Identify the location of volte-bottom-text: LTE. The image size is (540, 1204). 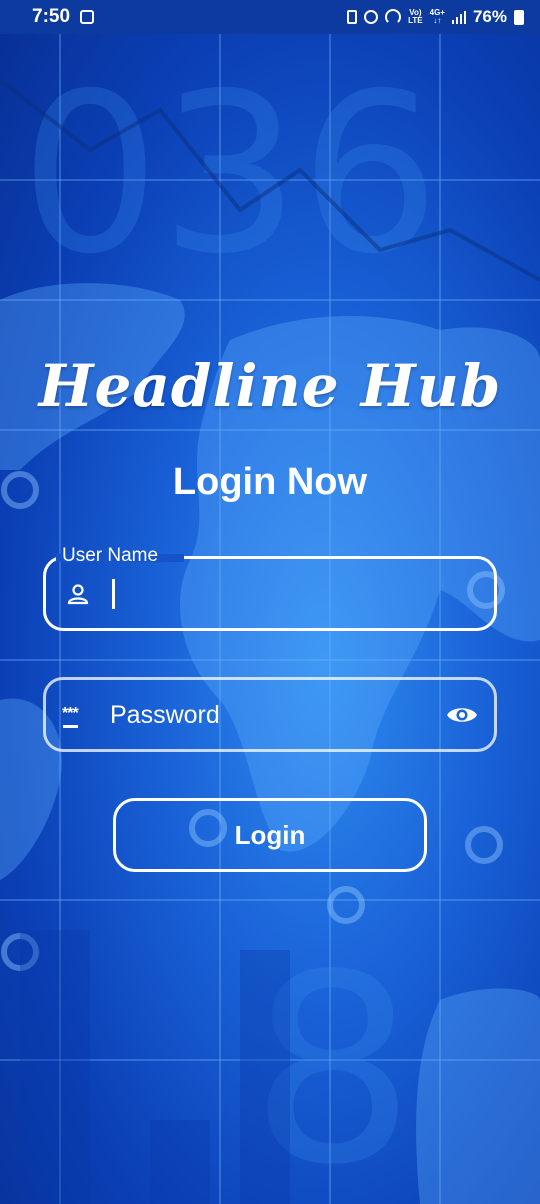
(415, 20).